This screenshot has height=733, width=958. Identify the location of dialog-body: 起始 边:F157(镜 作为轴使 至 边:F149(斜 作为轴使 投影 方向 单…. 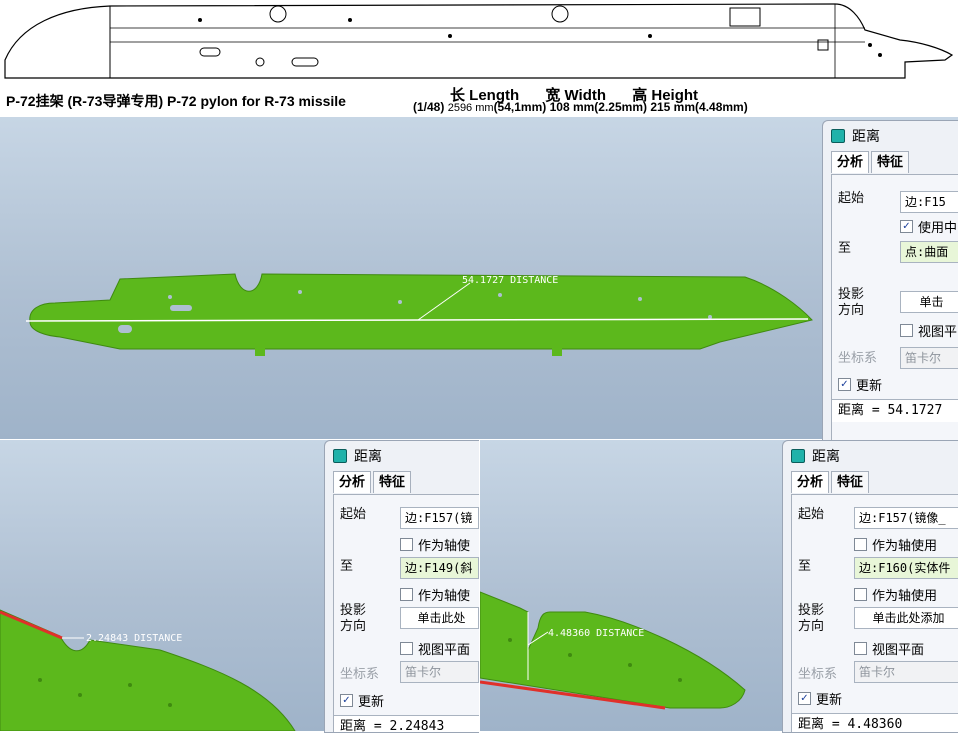
(406, 613).